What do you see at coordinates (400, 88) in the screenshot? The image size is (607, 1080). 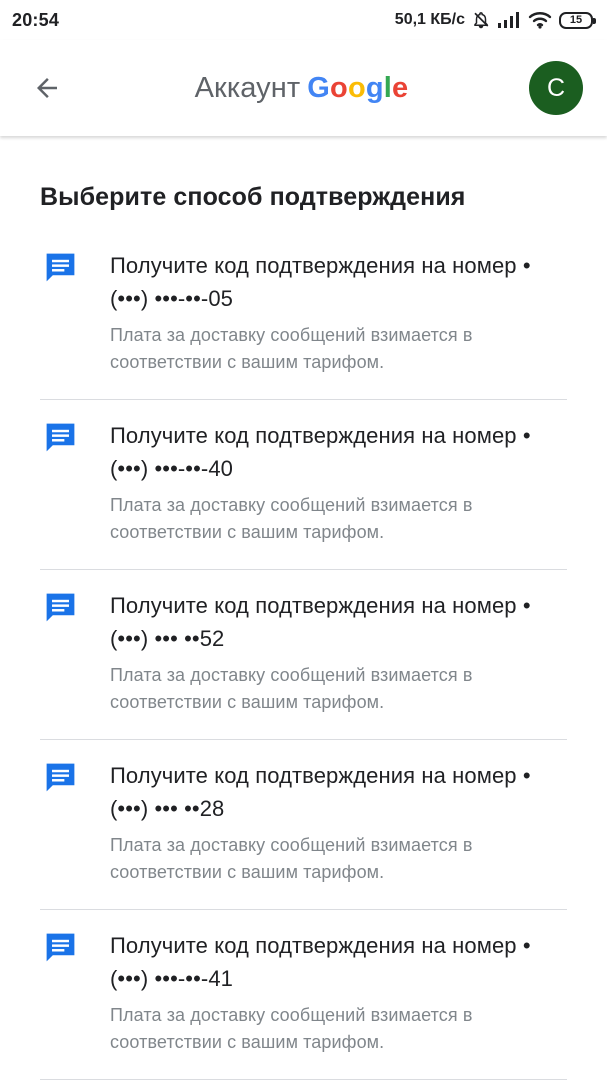 I see `google-letter-e: e` at bounding box center [400, 88].